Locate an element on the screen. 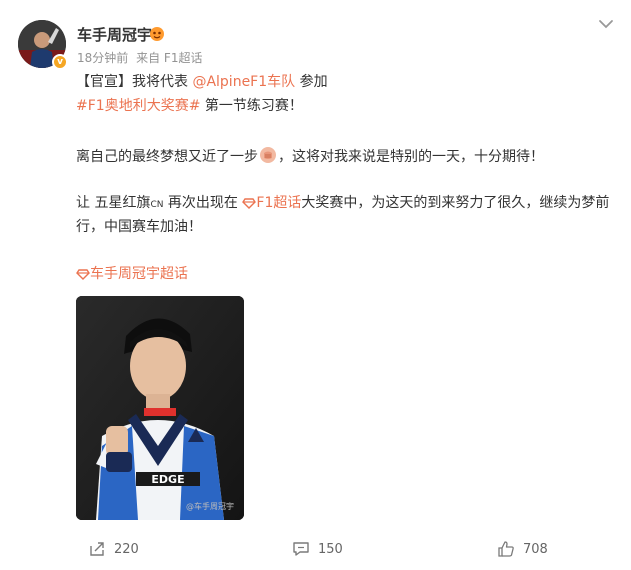 The image size is (631, 570). post-time: 18分钟前 is located at coordinates (102, 58).